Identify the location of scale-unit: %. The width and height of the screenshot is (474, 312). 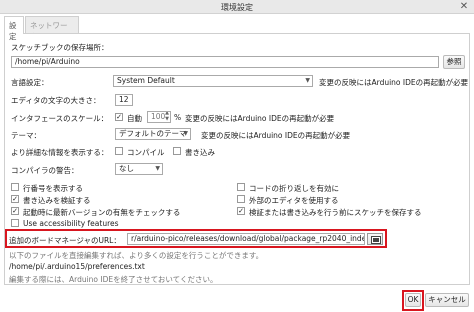
(178, 117).